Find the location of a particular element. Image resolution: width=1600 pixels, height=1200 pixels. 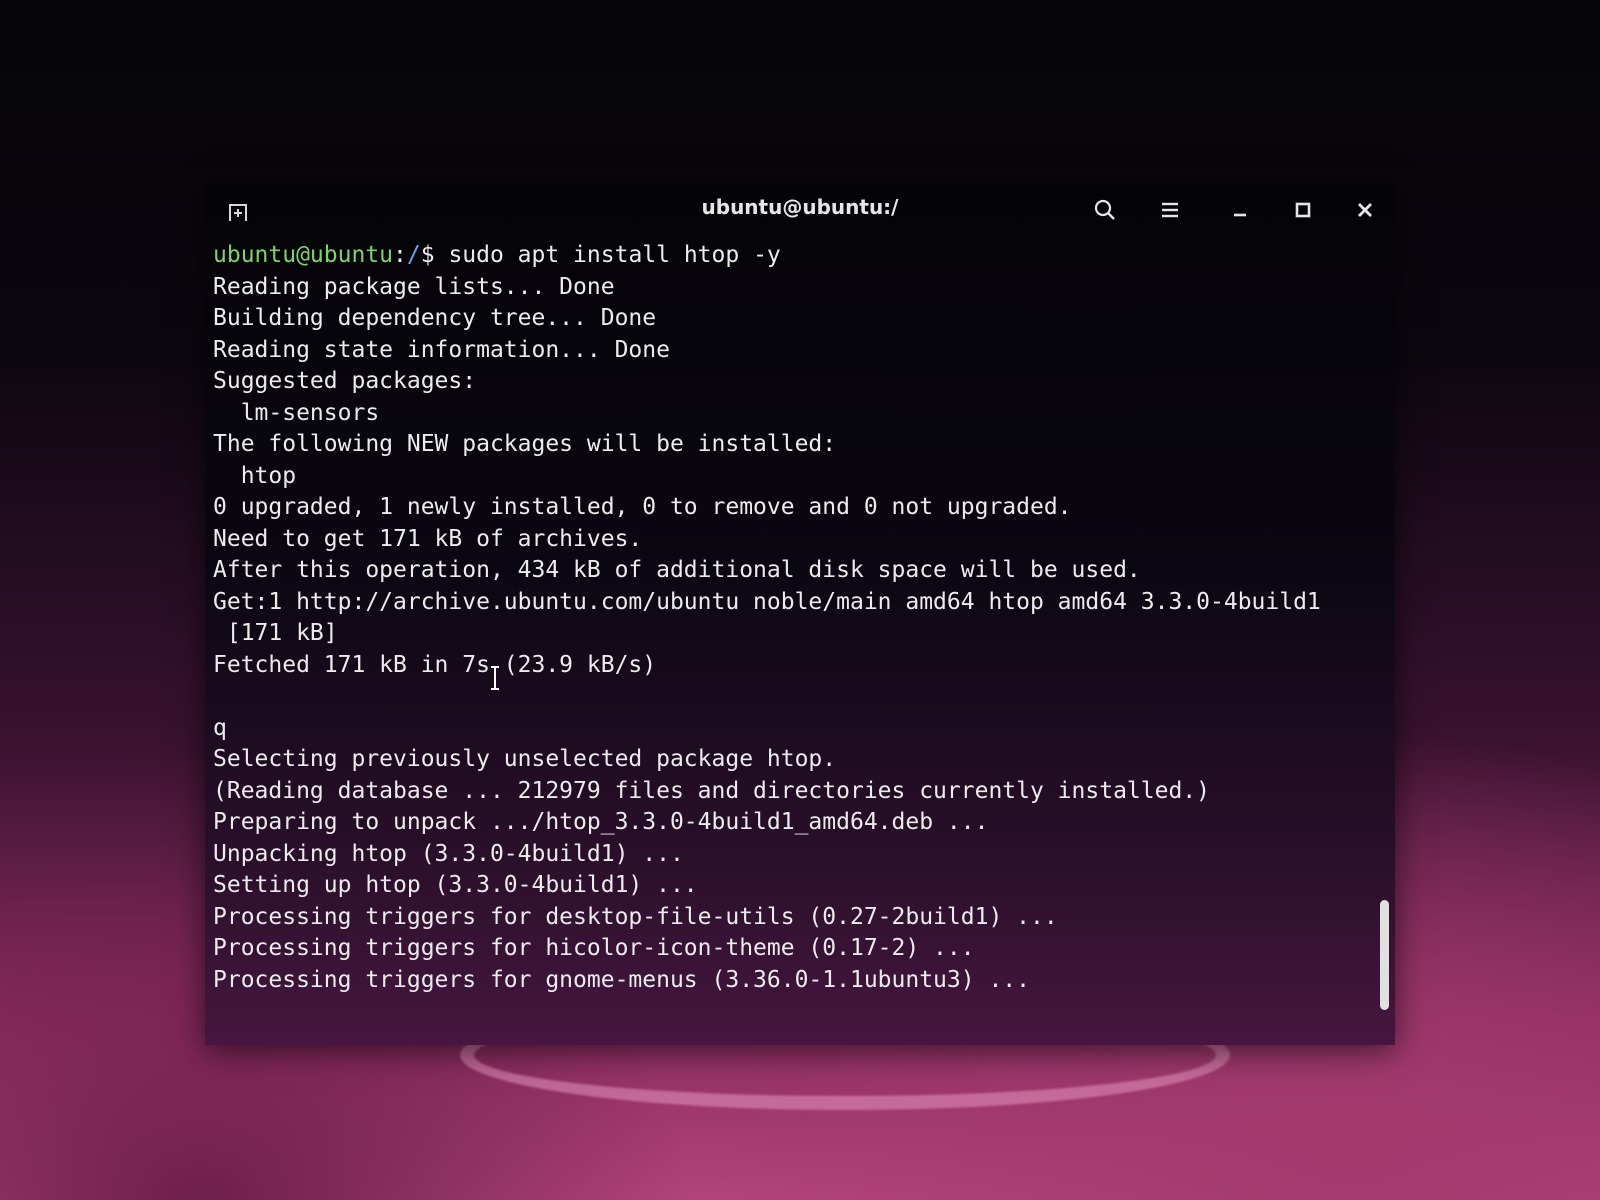

output-line: q is located at coordinates (220, 727).